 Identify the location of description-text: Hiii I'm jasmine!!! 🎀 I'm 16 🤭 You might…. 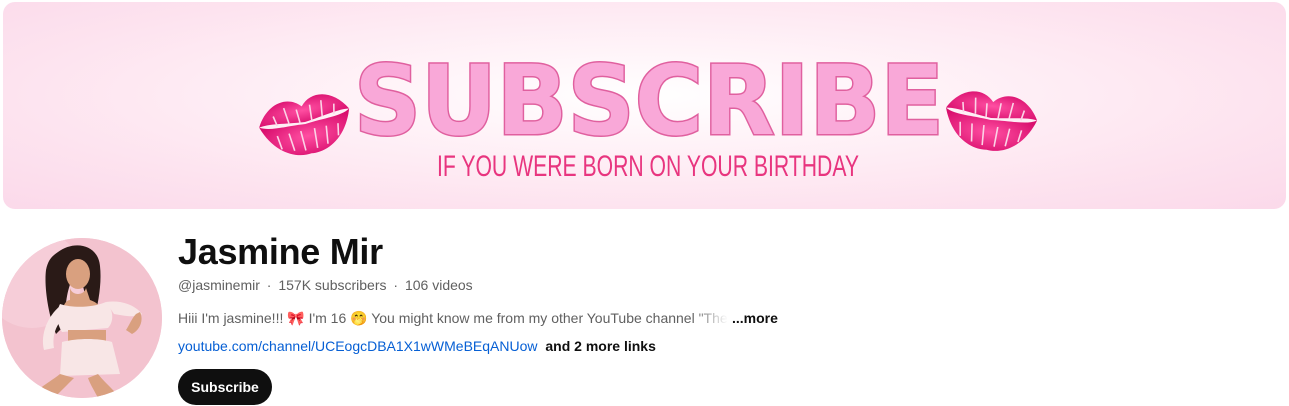
(453, 318).